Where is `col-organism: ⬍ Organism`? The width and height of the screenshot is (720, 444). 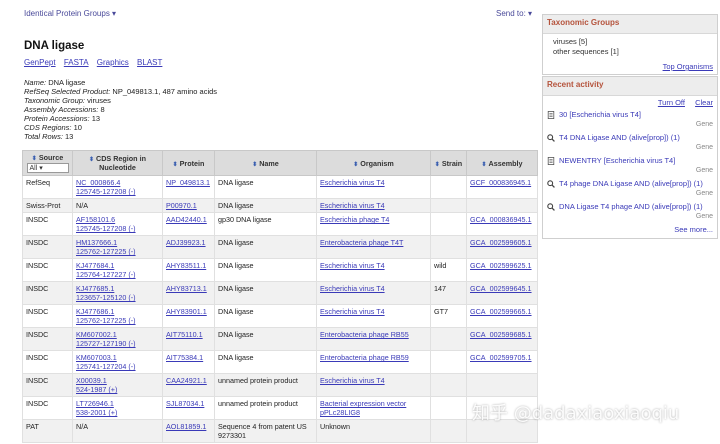
col-organism: ⬍ Organism is located at coordinates (373, 163).